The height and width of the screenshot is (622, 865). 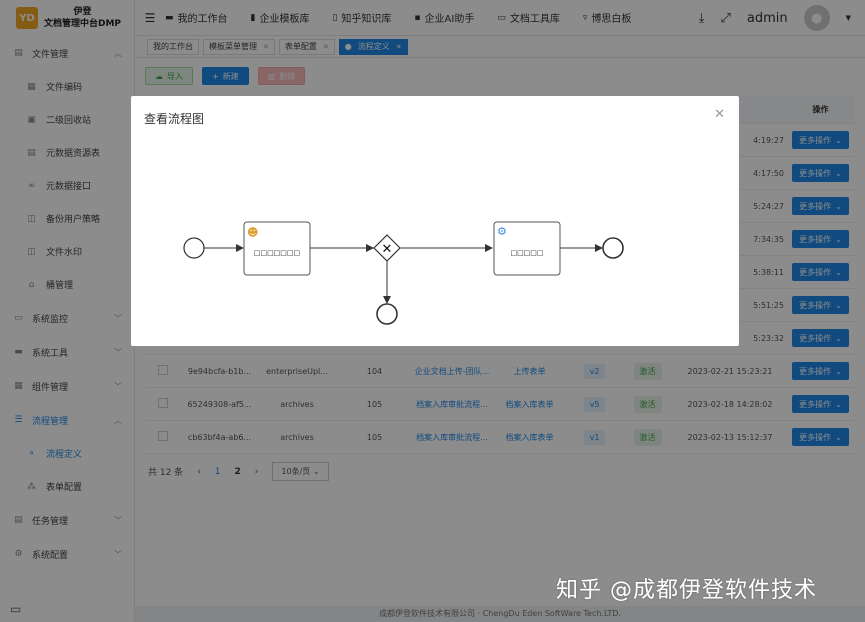 I want to click on start-event, so click(x=194, y=248).